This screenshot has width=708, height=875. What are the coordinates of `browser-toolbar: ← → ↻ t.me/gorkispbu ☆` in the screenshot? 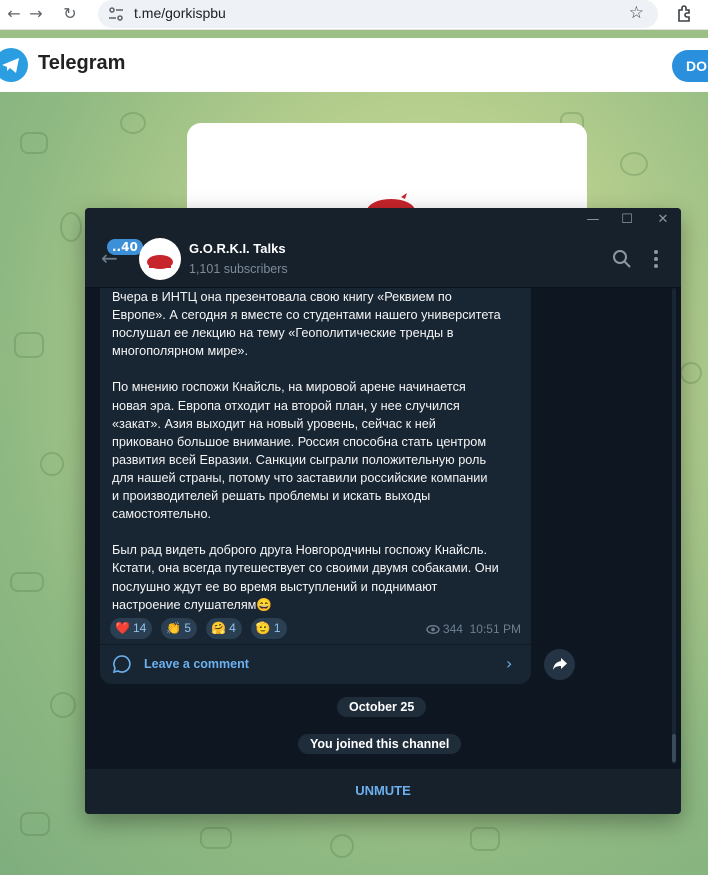 It's located at (354, 15).